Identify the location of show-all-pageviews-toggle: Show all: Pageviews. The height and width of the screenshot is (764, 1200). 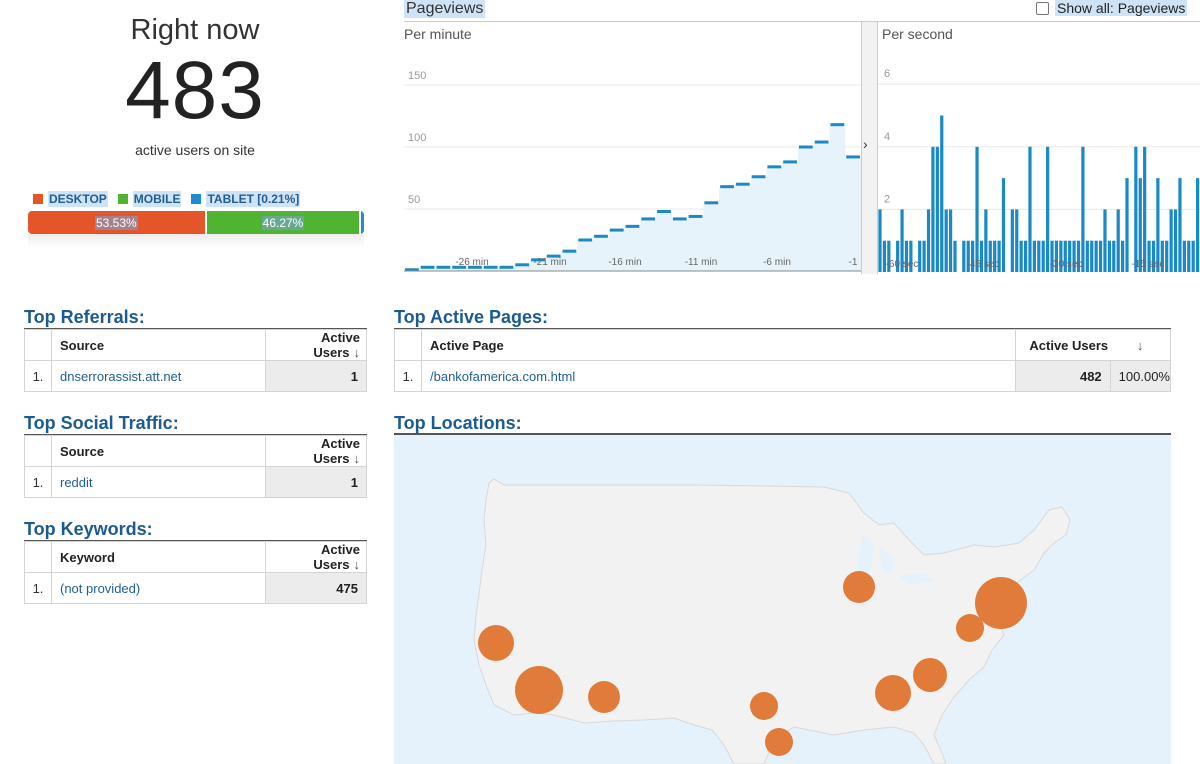
(1112, 8).